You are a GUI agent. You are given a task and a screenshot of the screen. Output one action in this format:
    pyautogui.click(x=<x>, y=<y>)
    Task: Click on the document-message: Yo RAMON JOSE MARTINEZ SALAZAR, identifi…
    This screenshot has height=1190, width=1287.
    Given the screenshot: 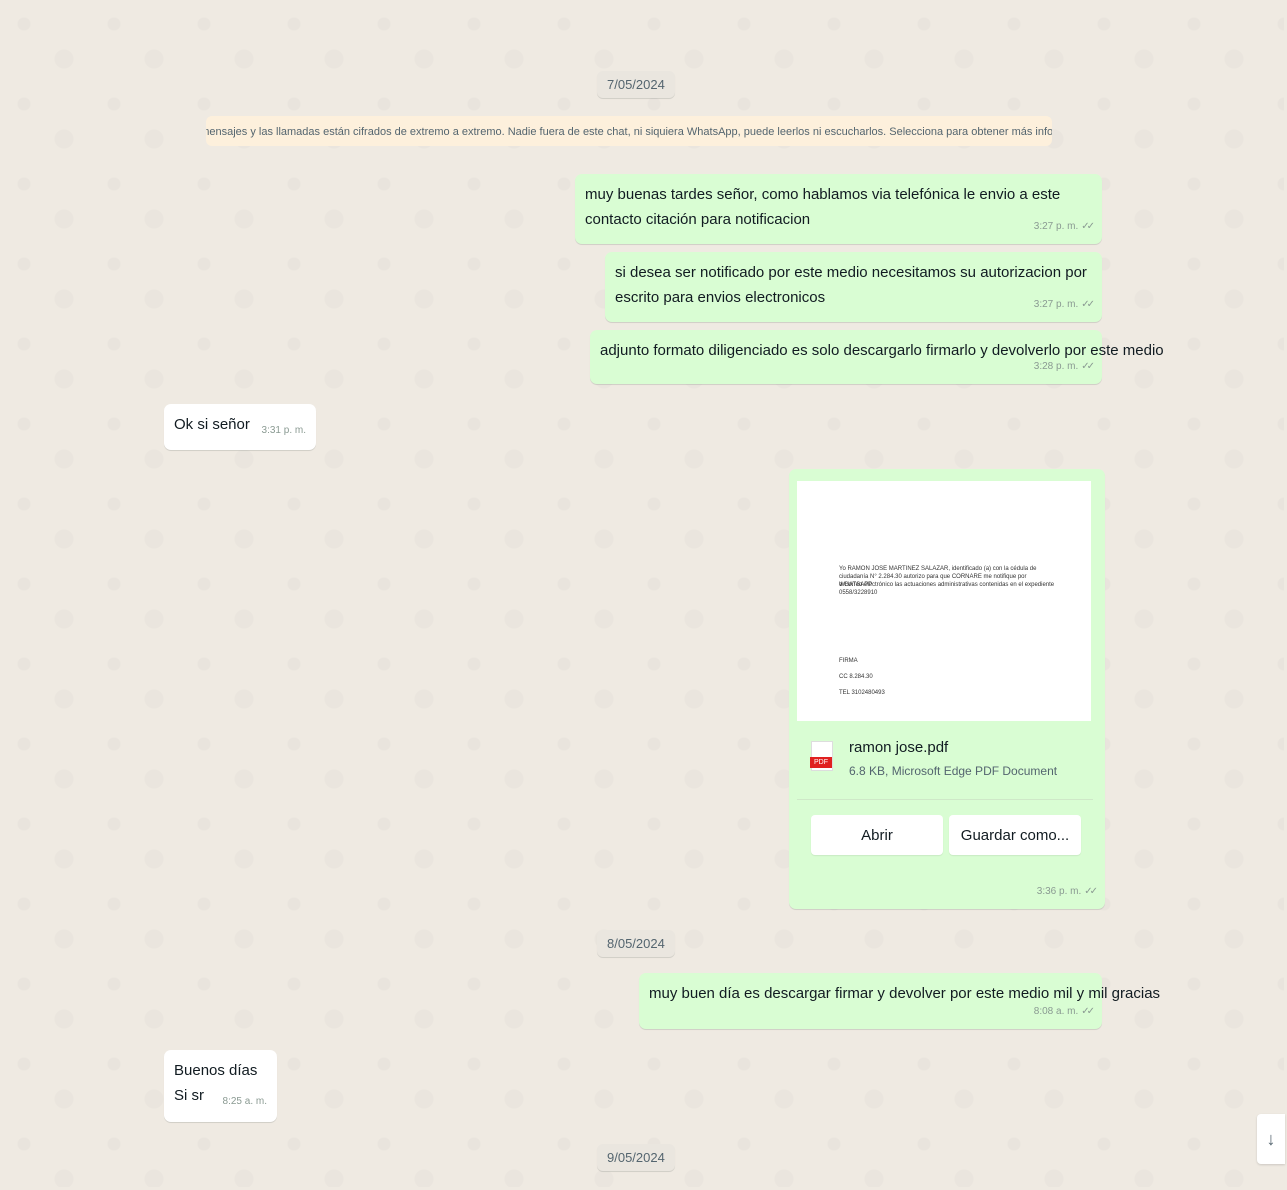 What is the action you would take?
    pyautogui.click(x=947, y=689)
    